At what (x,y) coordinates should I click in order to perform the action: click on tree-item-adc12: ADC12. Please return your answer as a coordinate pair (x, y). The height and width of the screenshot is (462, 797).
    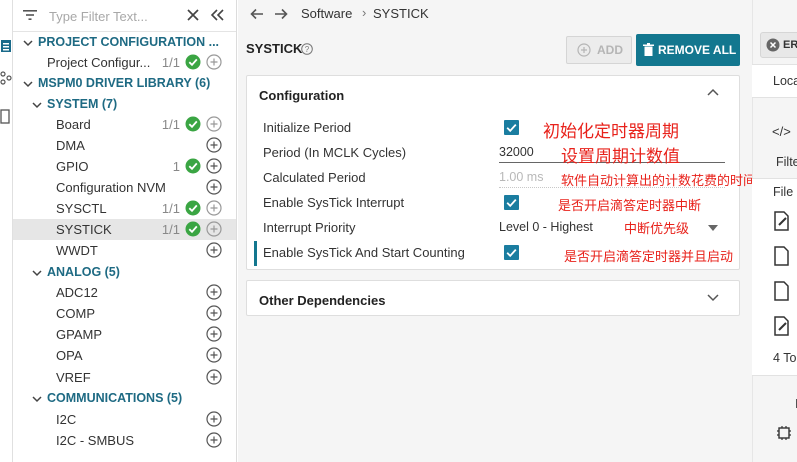
    Looking at the image, I should click on (124, 292).